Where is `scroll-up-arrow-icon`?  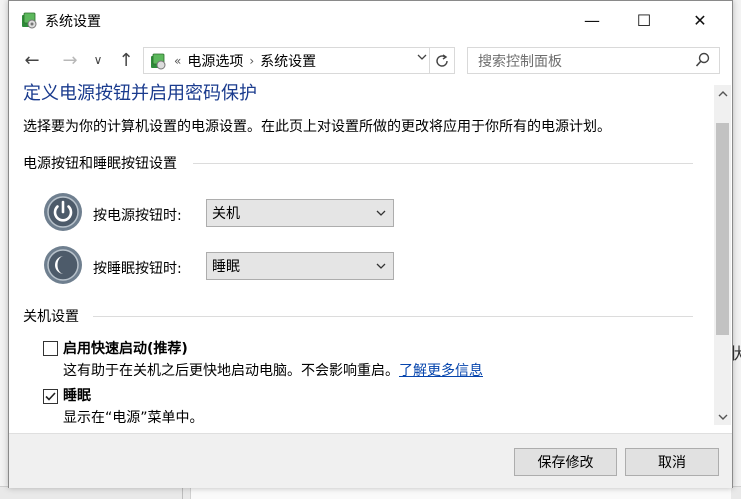
scroll-up-arrow-icon is located at coordinates (722, 93).